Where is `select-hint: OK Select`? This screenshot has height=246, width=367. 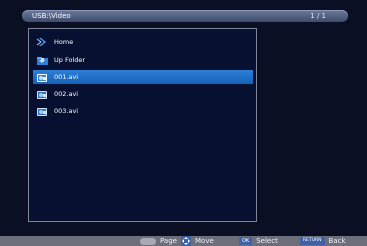
select-hint: OK Select is located at coordinates (258, 241).